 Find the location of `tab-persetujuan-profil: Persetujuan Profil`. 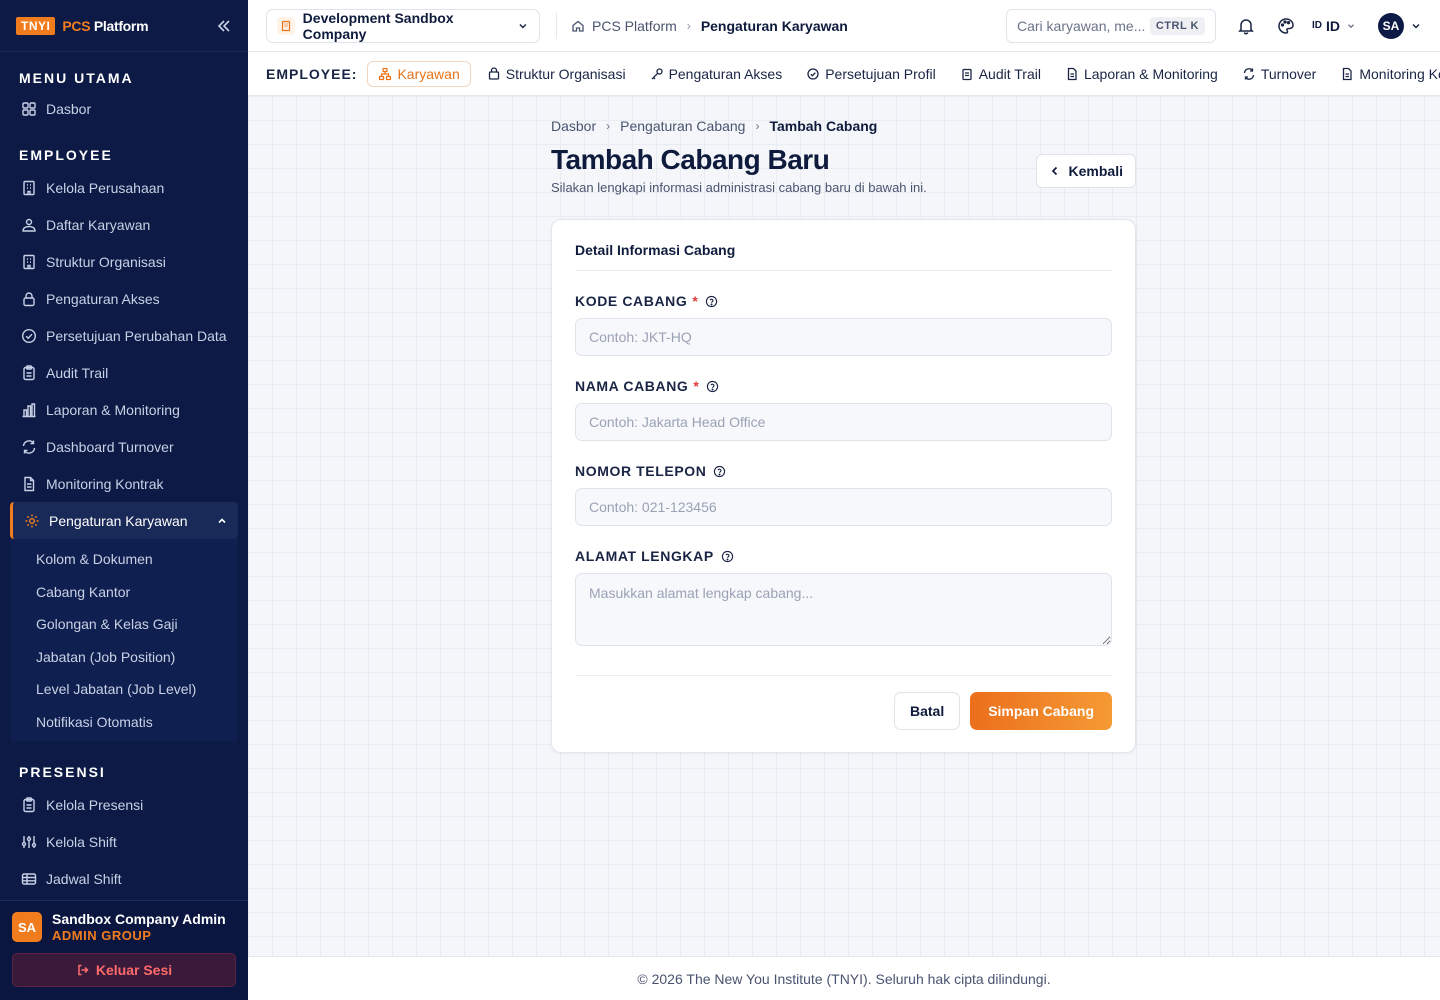

tab-persetujuan-profil: Persetujuan Profil is located at coordinates (871, 74).